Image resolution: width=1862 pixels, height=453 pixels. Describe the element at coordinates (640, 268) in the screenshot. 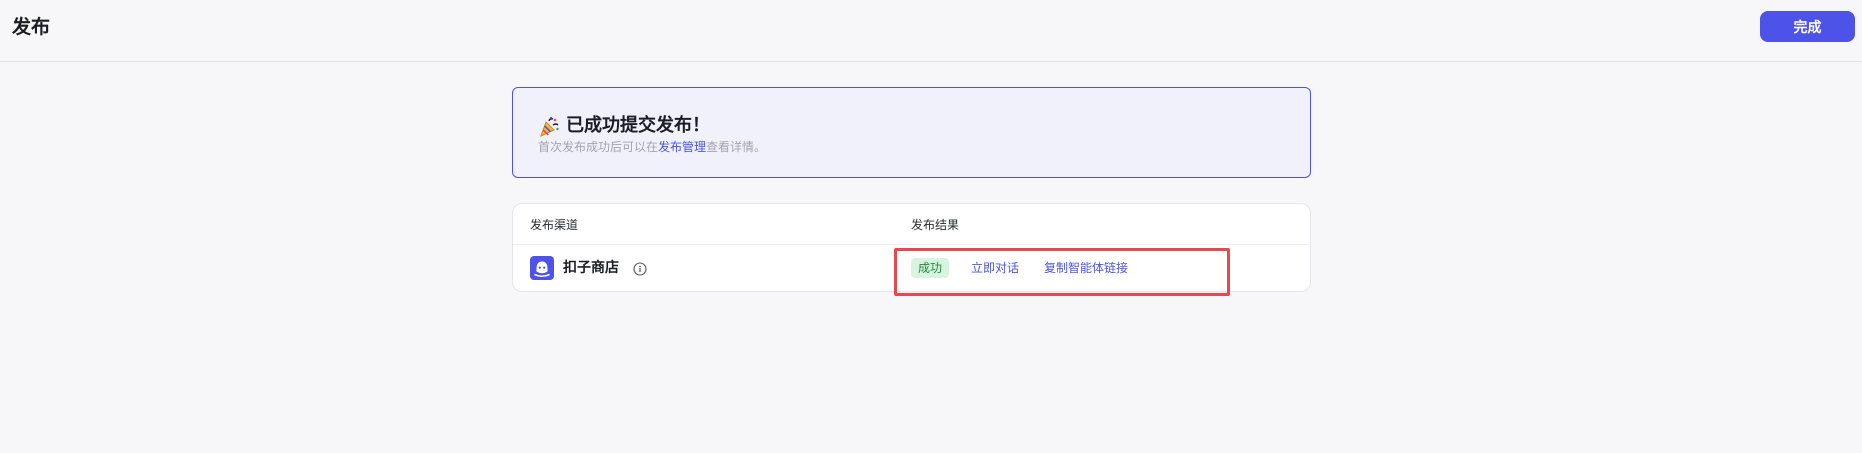

I see `info-icon` at that location.